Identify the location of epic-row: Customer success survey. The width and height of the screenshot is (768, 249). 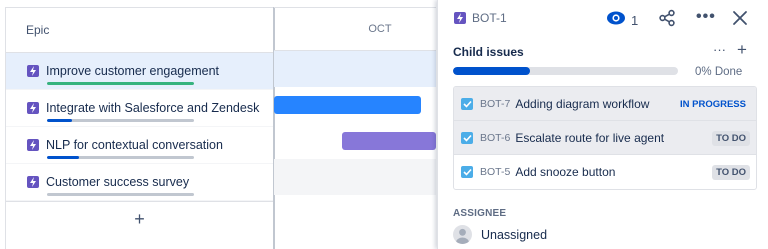
(139, 182).